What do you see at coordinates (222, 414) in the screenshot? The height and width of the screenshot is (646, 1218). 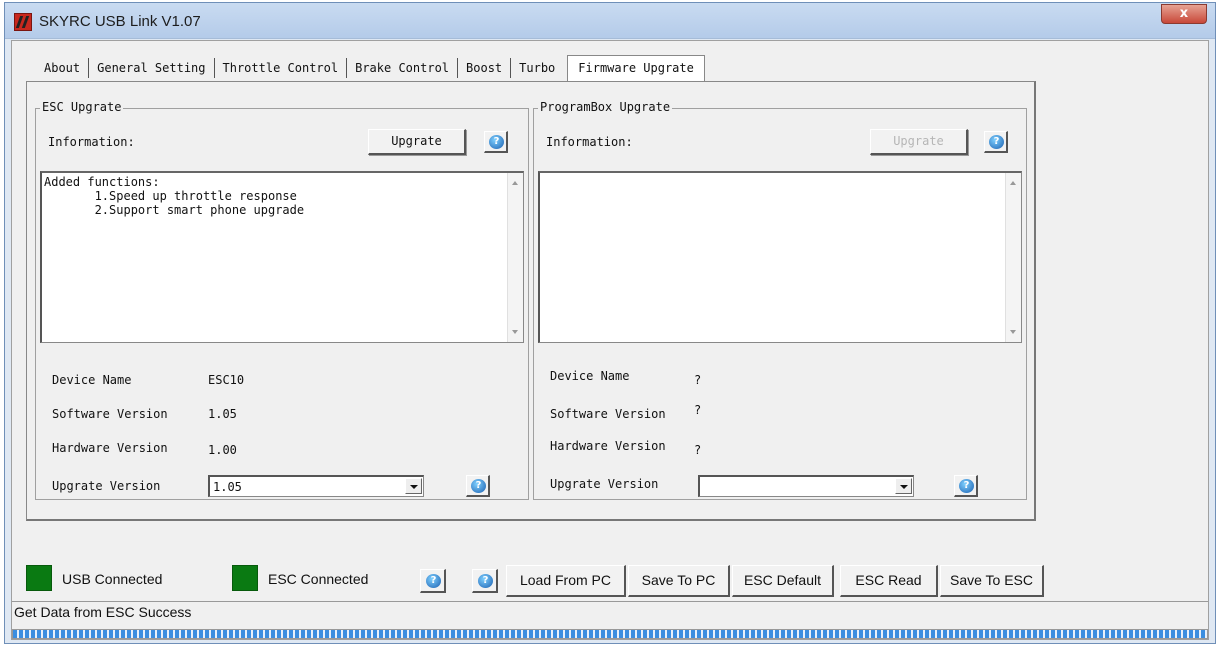 I see `esc-software-version-value: 1.05` at bounding box center [222, 414].